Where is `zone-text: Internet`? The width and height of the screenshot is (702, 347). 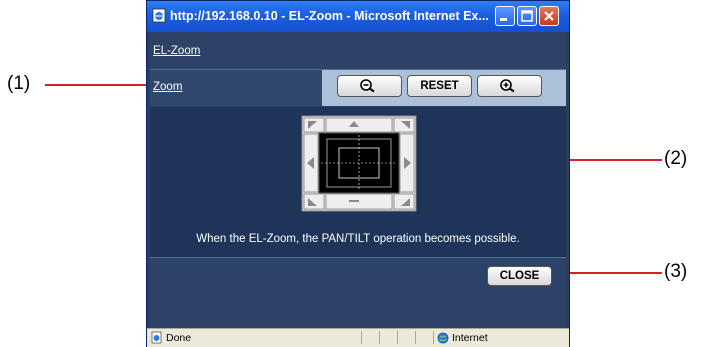 zone-text: Internet is located at coordinates (470, 338).